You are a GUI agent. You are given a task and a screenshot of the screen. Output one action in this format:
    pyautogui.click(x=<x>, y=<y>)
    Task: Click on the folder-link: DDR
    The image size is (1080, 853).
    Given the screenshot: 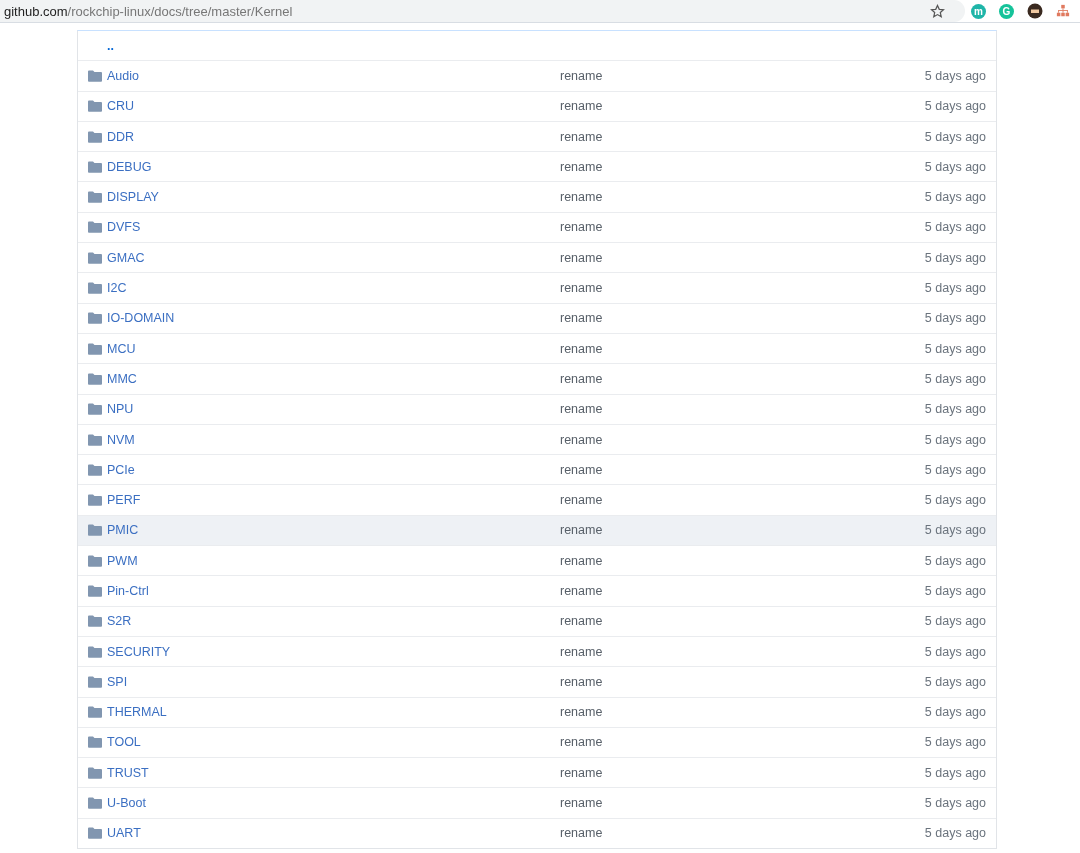 What is the action you would take?
    pyautogui.click(x=121, y=136)
    